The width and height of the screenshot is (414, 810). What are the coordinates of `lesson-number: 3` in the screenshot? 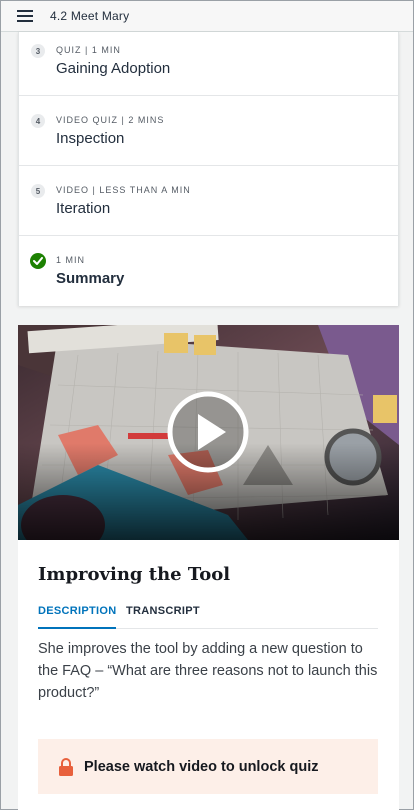 It's located at (38, 51).